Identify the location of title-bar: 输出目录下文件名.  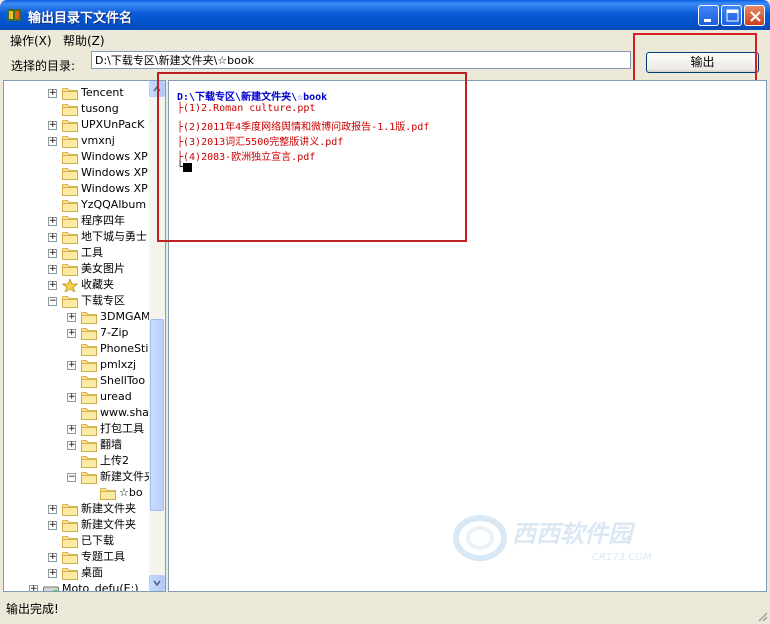
(385, 15).